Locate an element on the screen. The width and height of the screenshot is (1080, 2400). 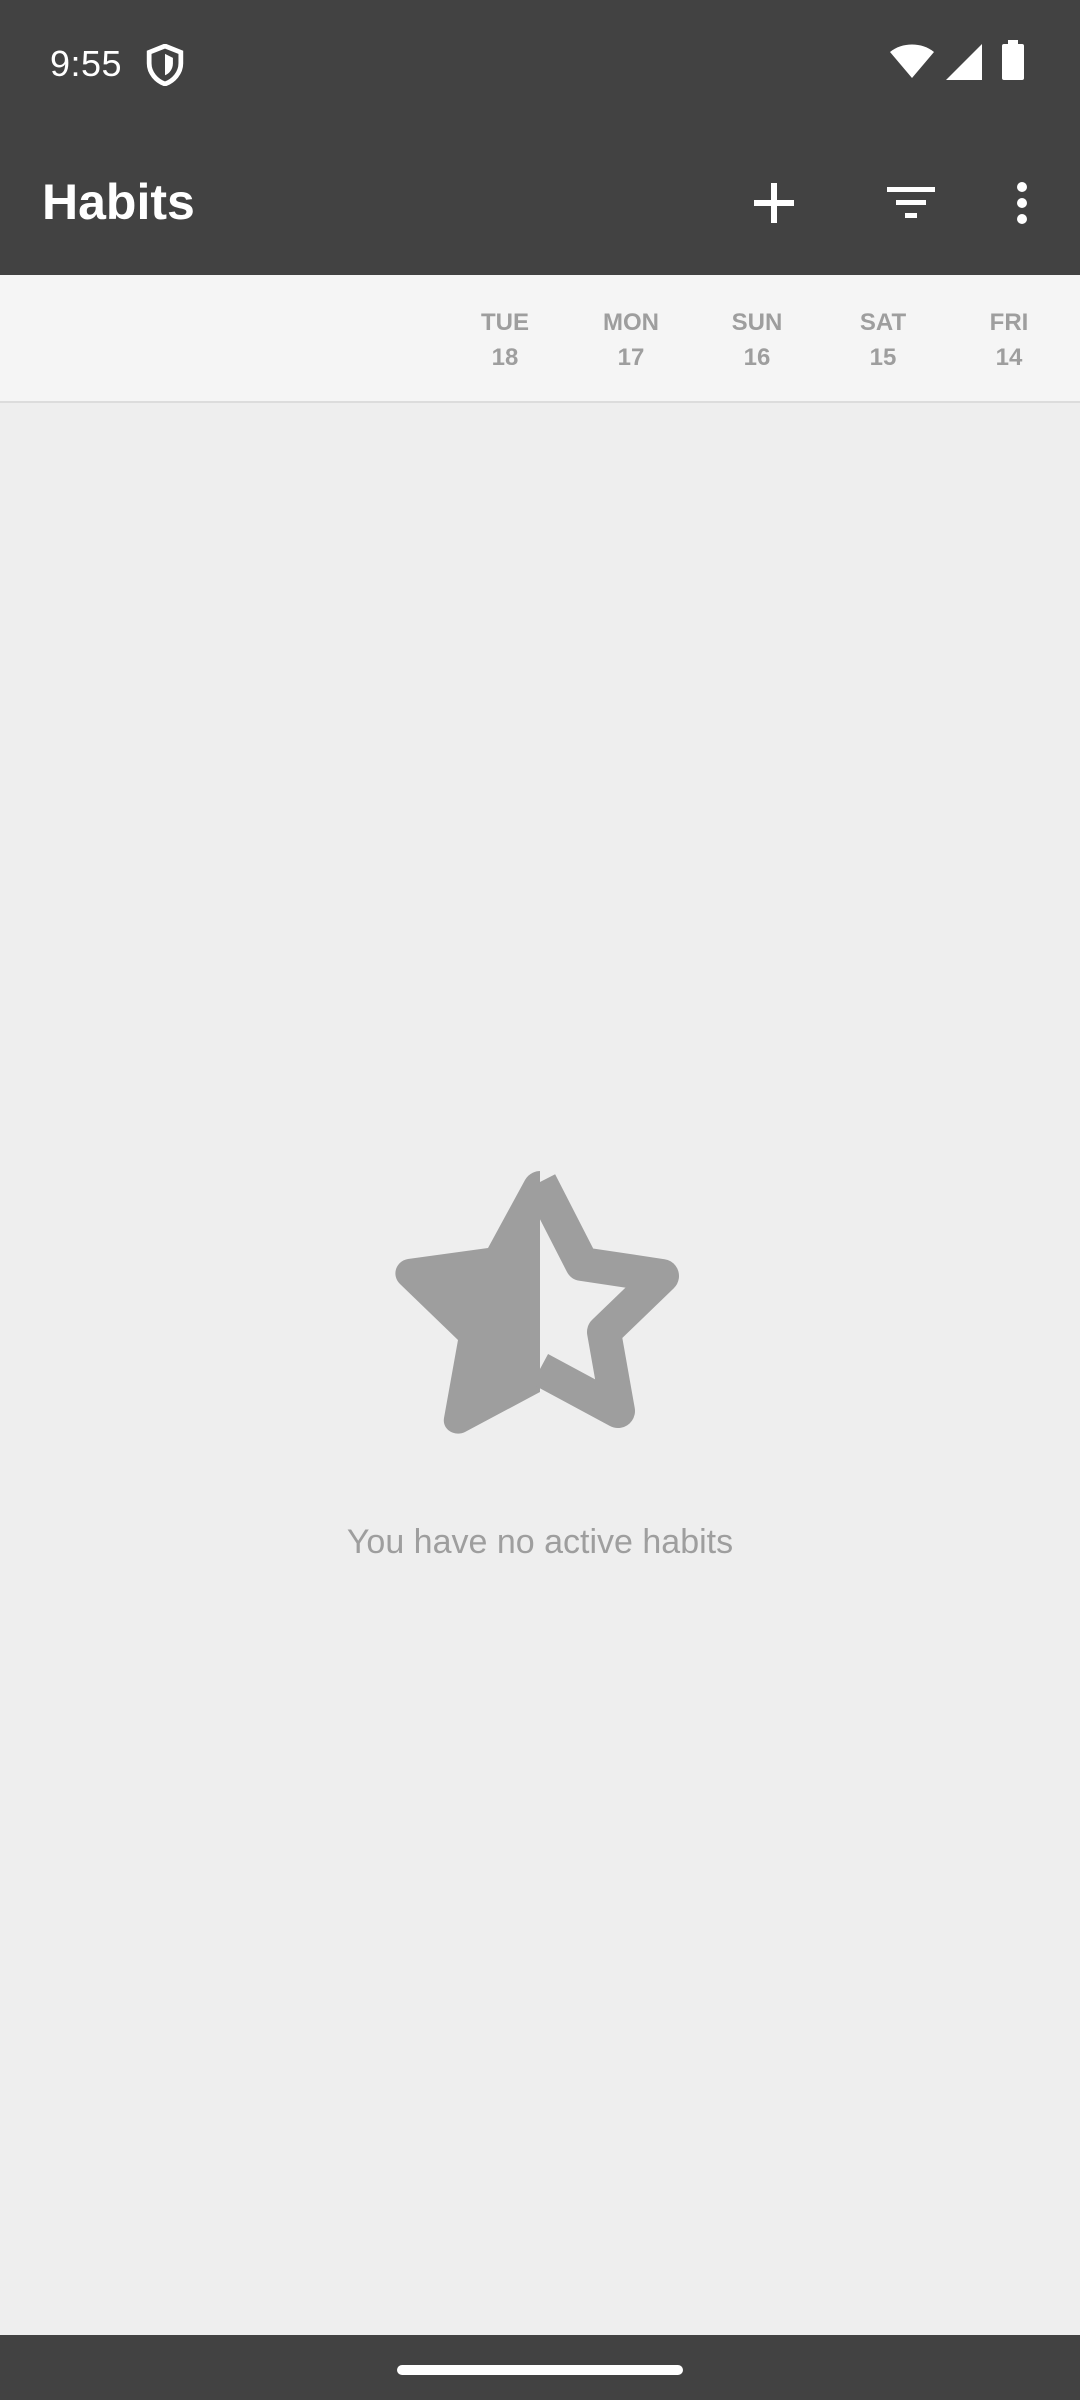
status-icons is located at coordinates (970, 64).